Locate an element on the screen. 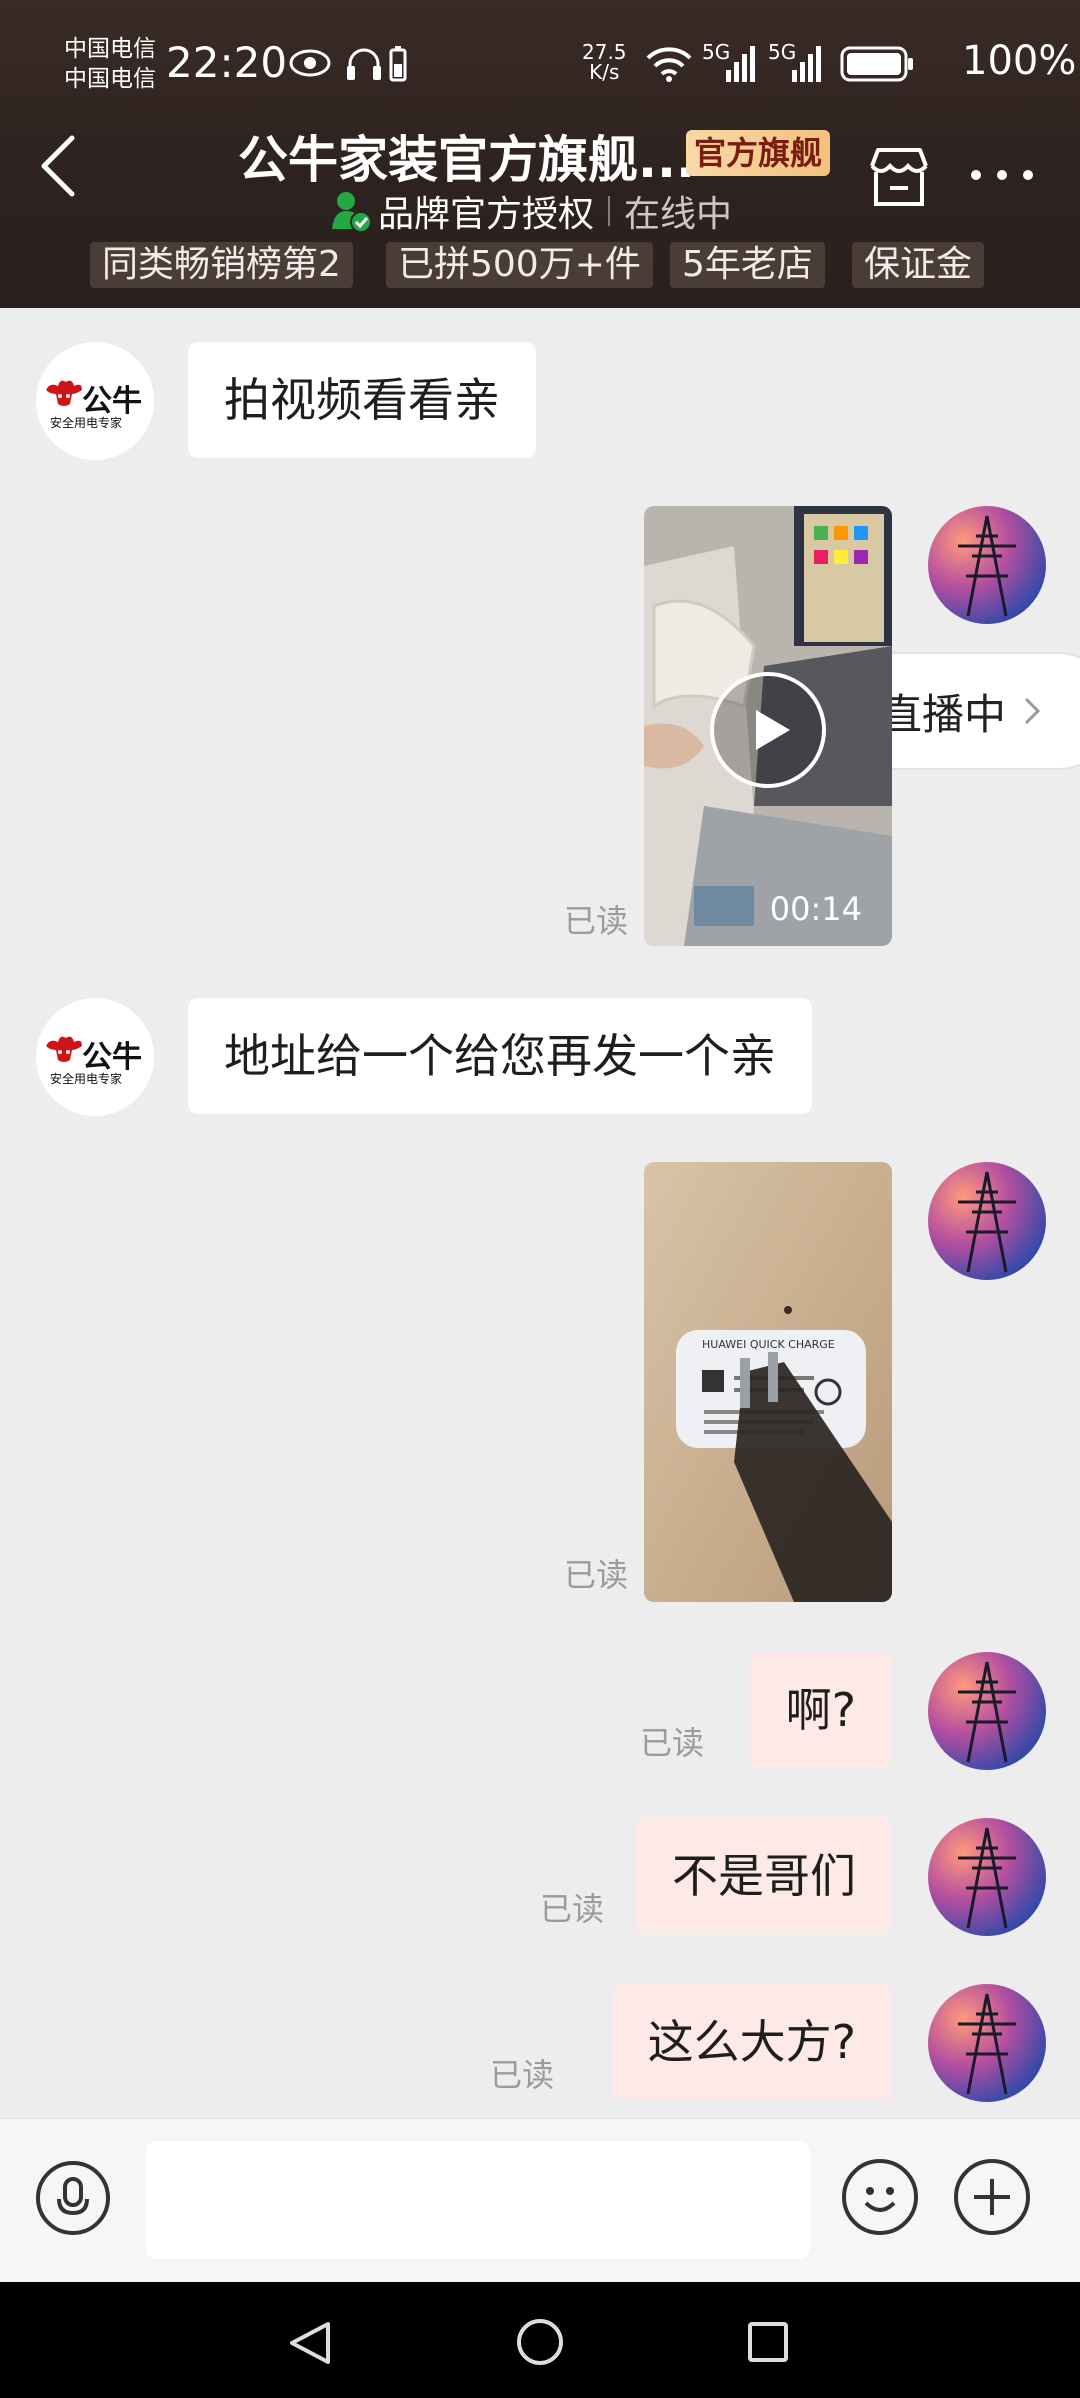 Image resolution: width=1080 pixels, height=2398 pixels. tag-sold-count: 已拼500万+件 is located at coordinates (519, 265).